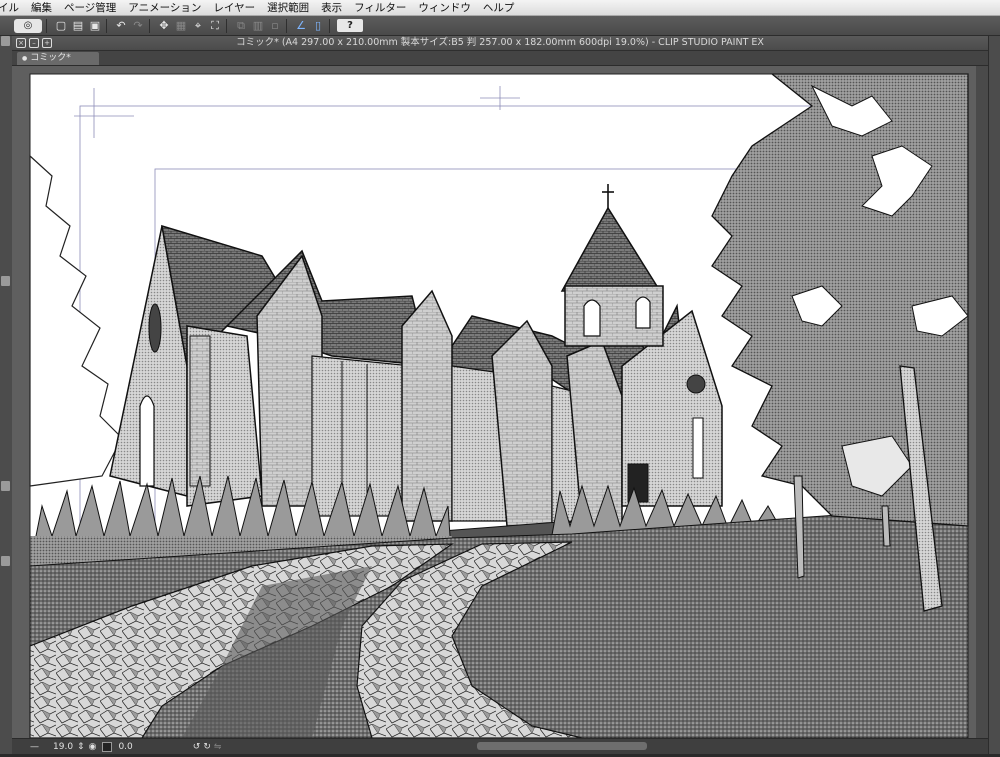 The image size is (1000, 757). I want to click on rotation-angle-value: 0.0, so click(125, 747).